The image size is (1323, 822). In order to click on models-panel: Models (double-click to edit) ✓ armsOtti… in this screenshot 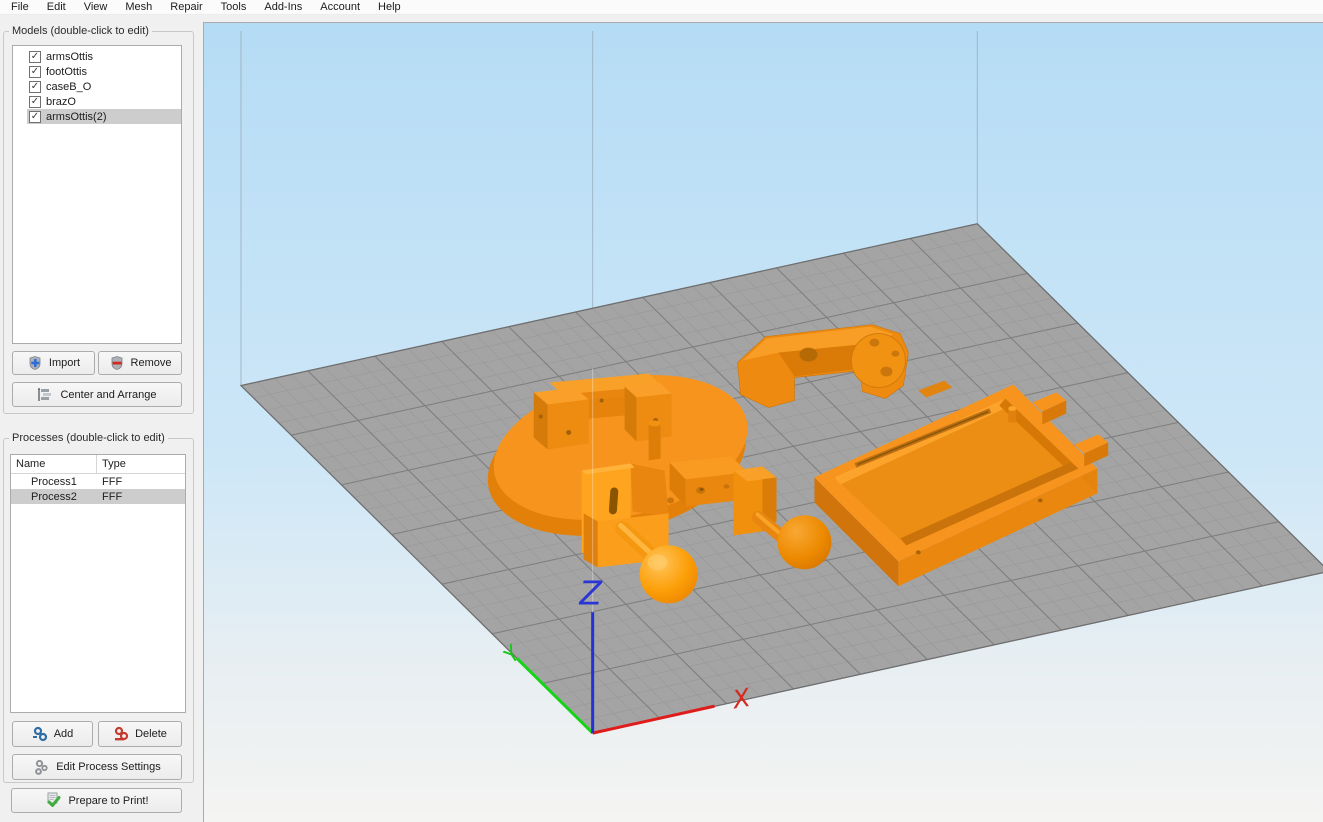, I will do `click(98, 219)`.